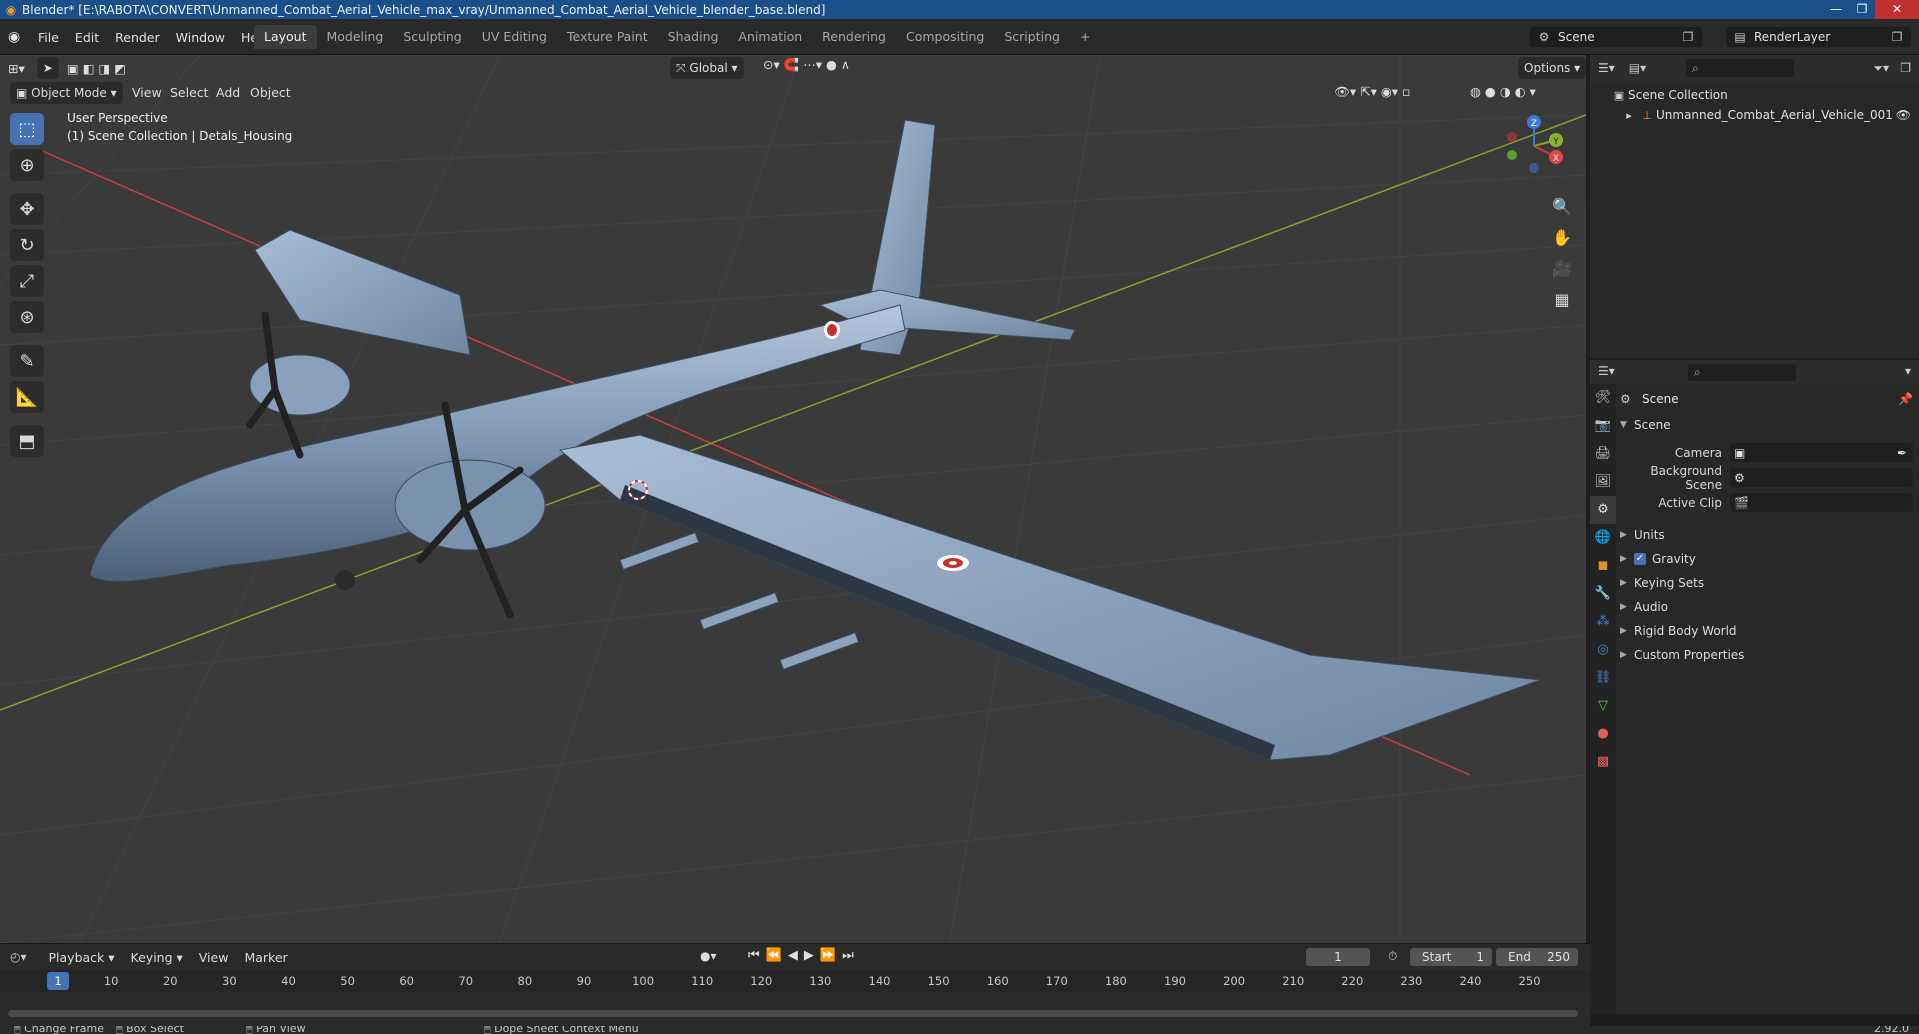 Image resolution: width=1919 pixels, height=1034 pixels. I want to click on custom-properties-subpanel: ▶ Custom Properties, so click(1766, 655).